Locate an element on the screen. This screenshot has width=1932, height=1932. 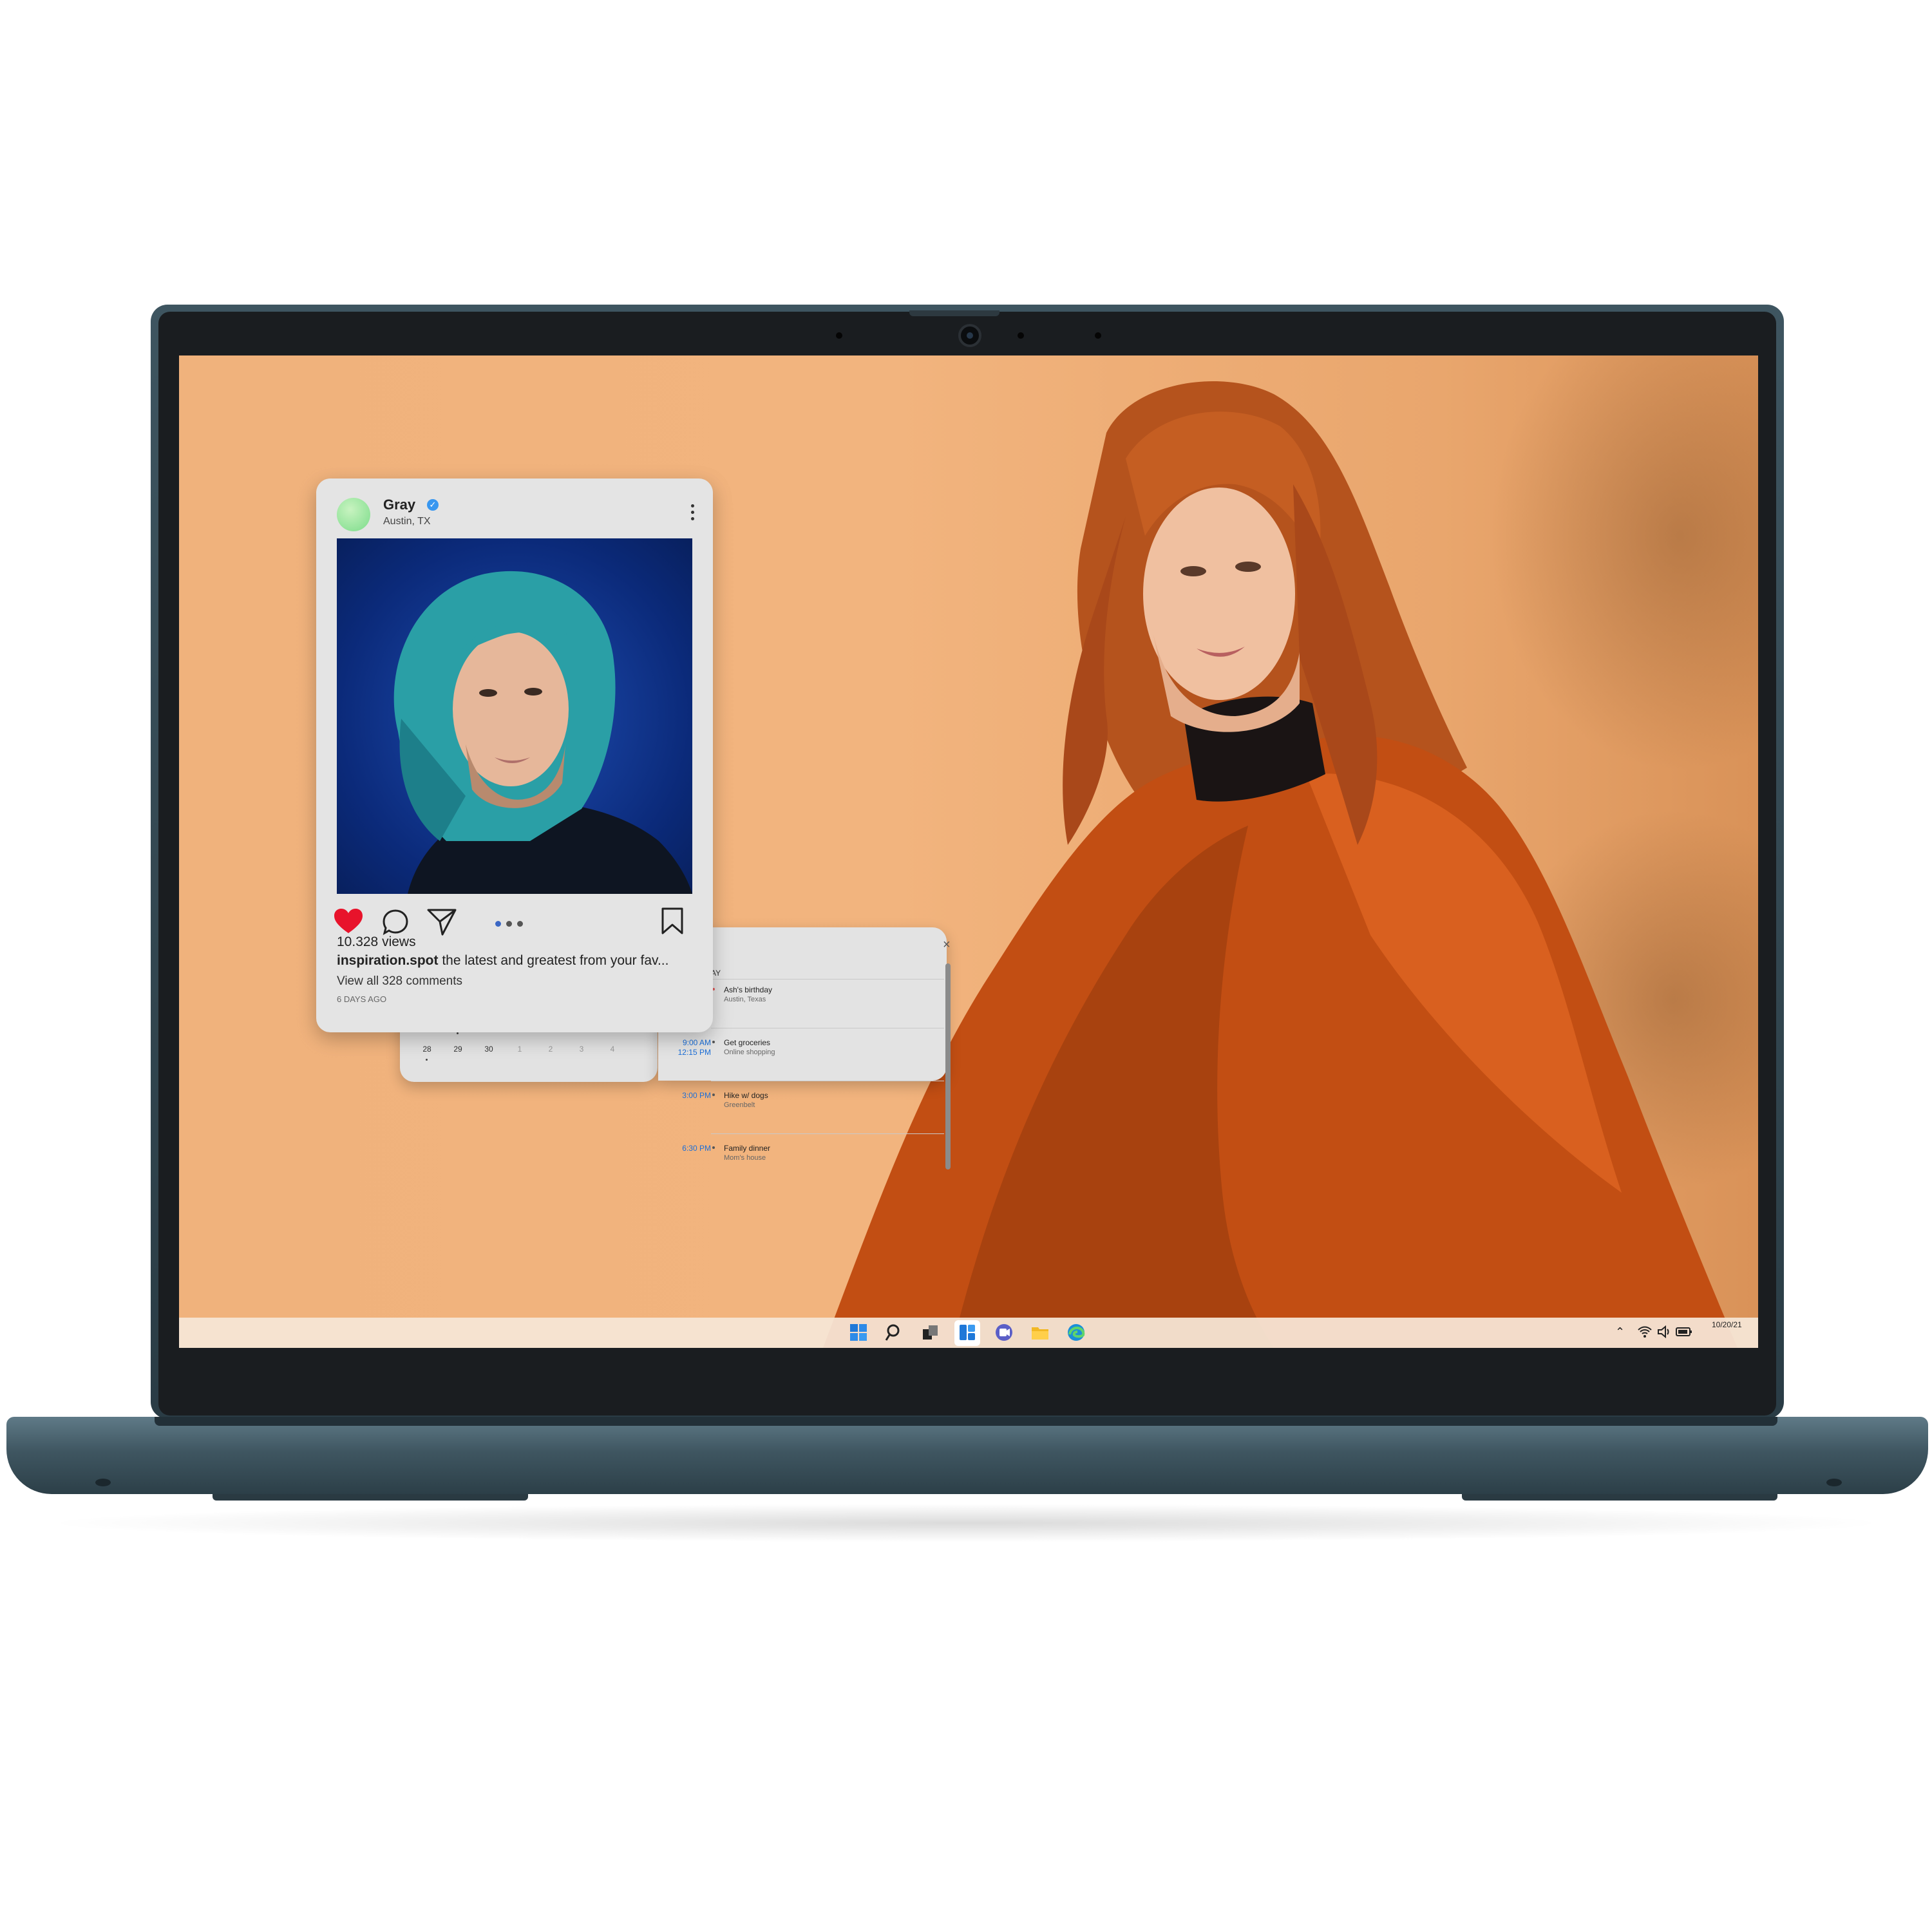
calendar-day-number: 3 is located at coordinates (581, 1049).